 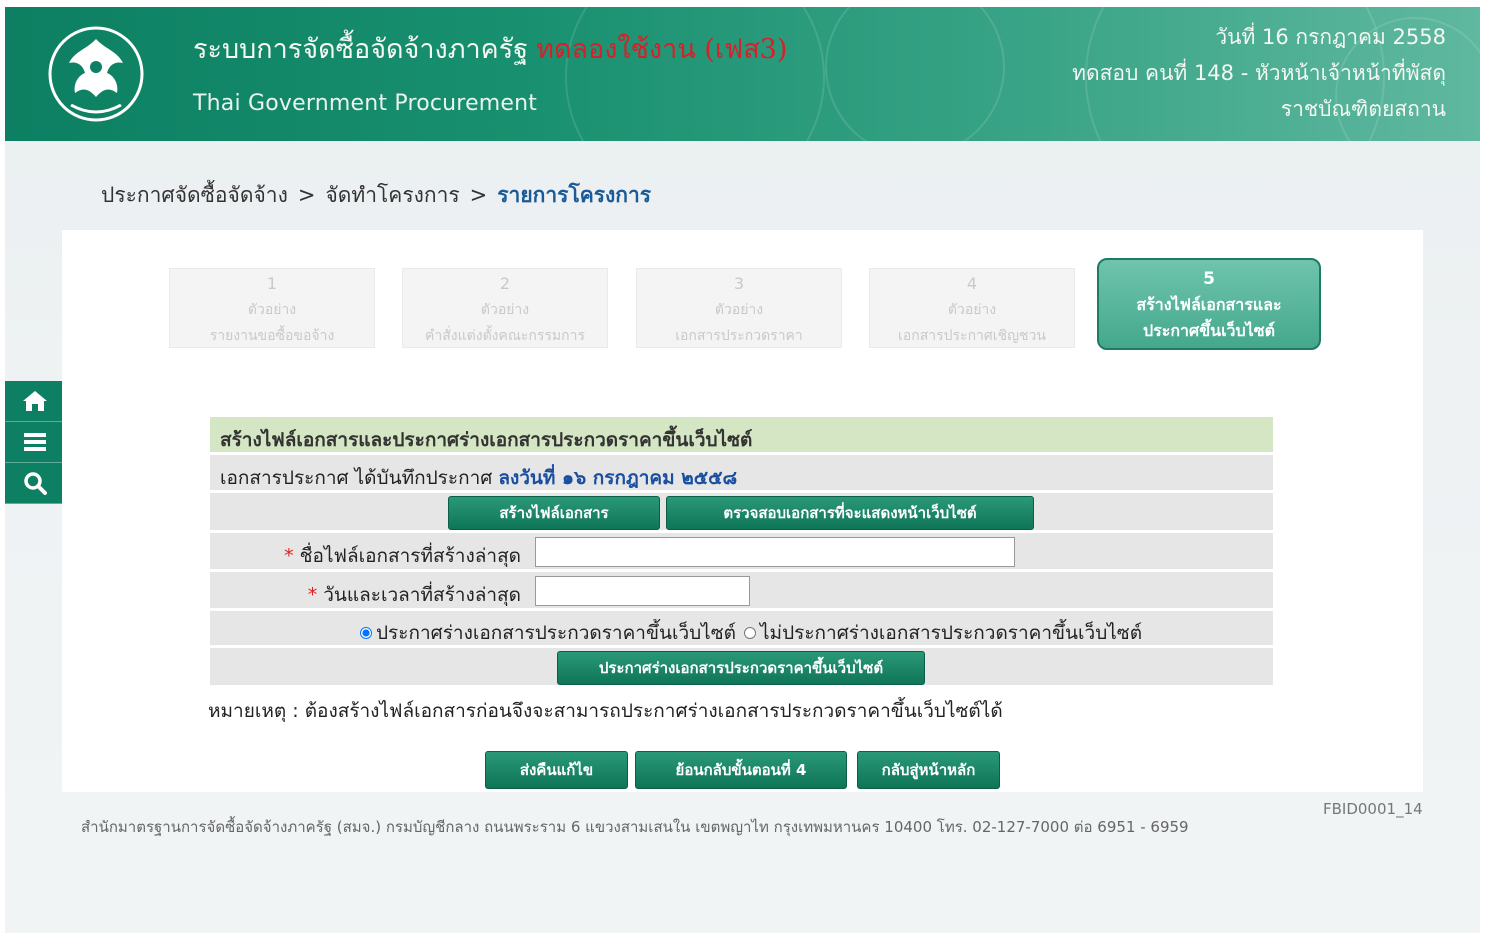 I want to click on step-number: 1, so click(x=272, y=283).